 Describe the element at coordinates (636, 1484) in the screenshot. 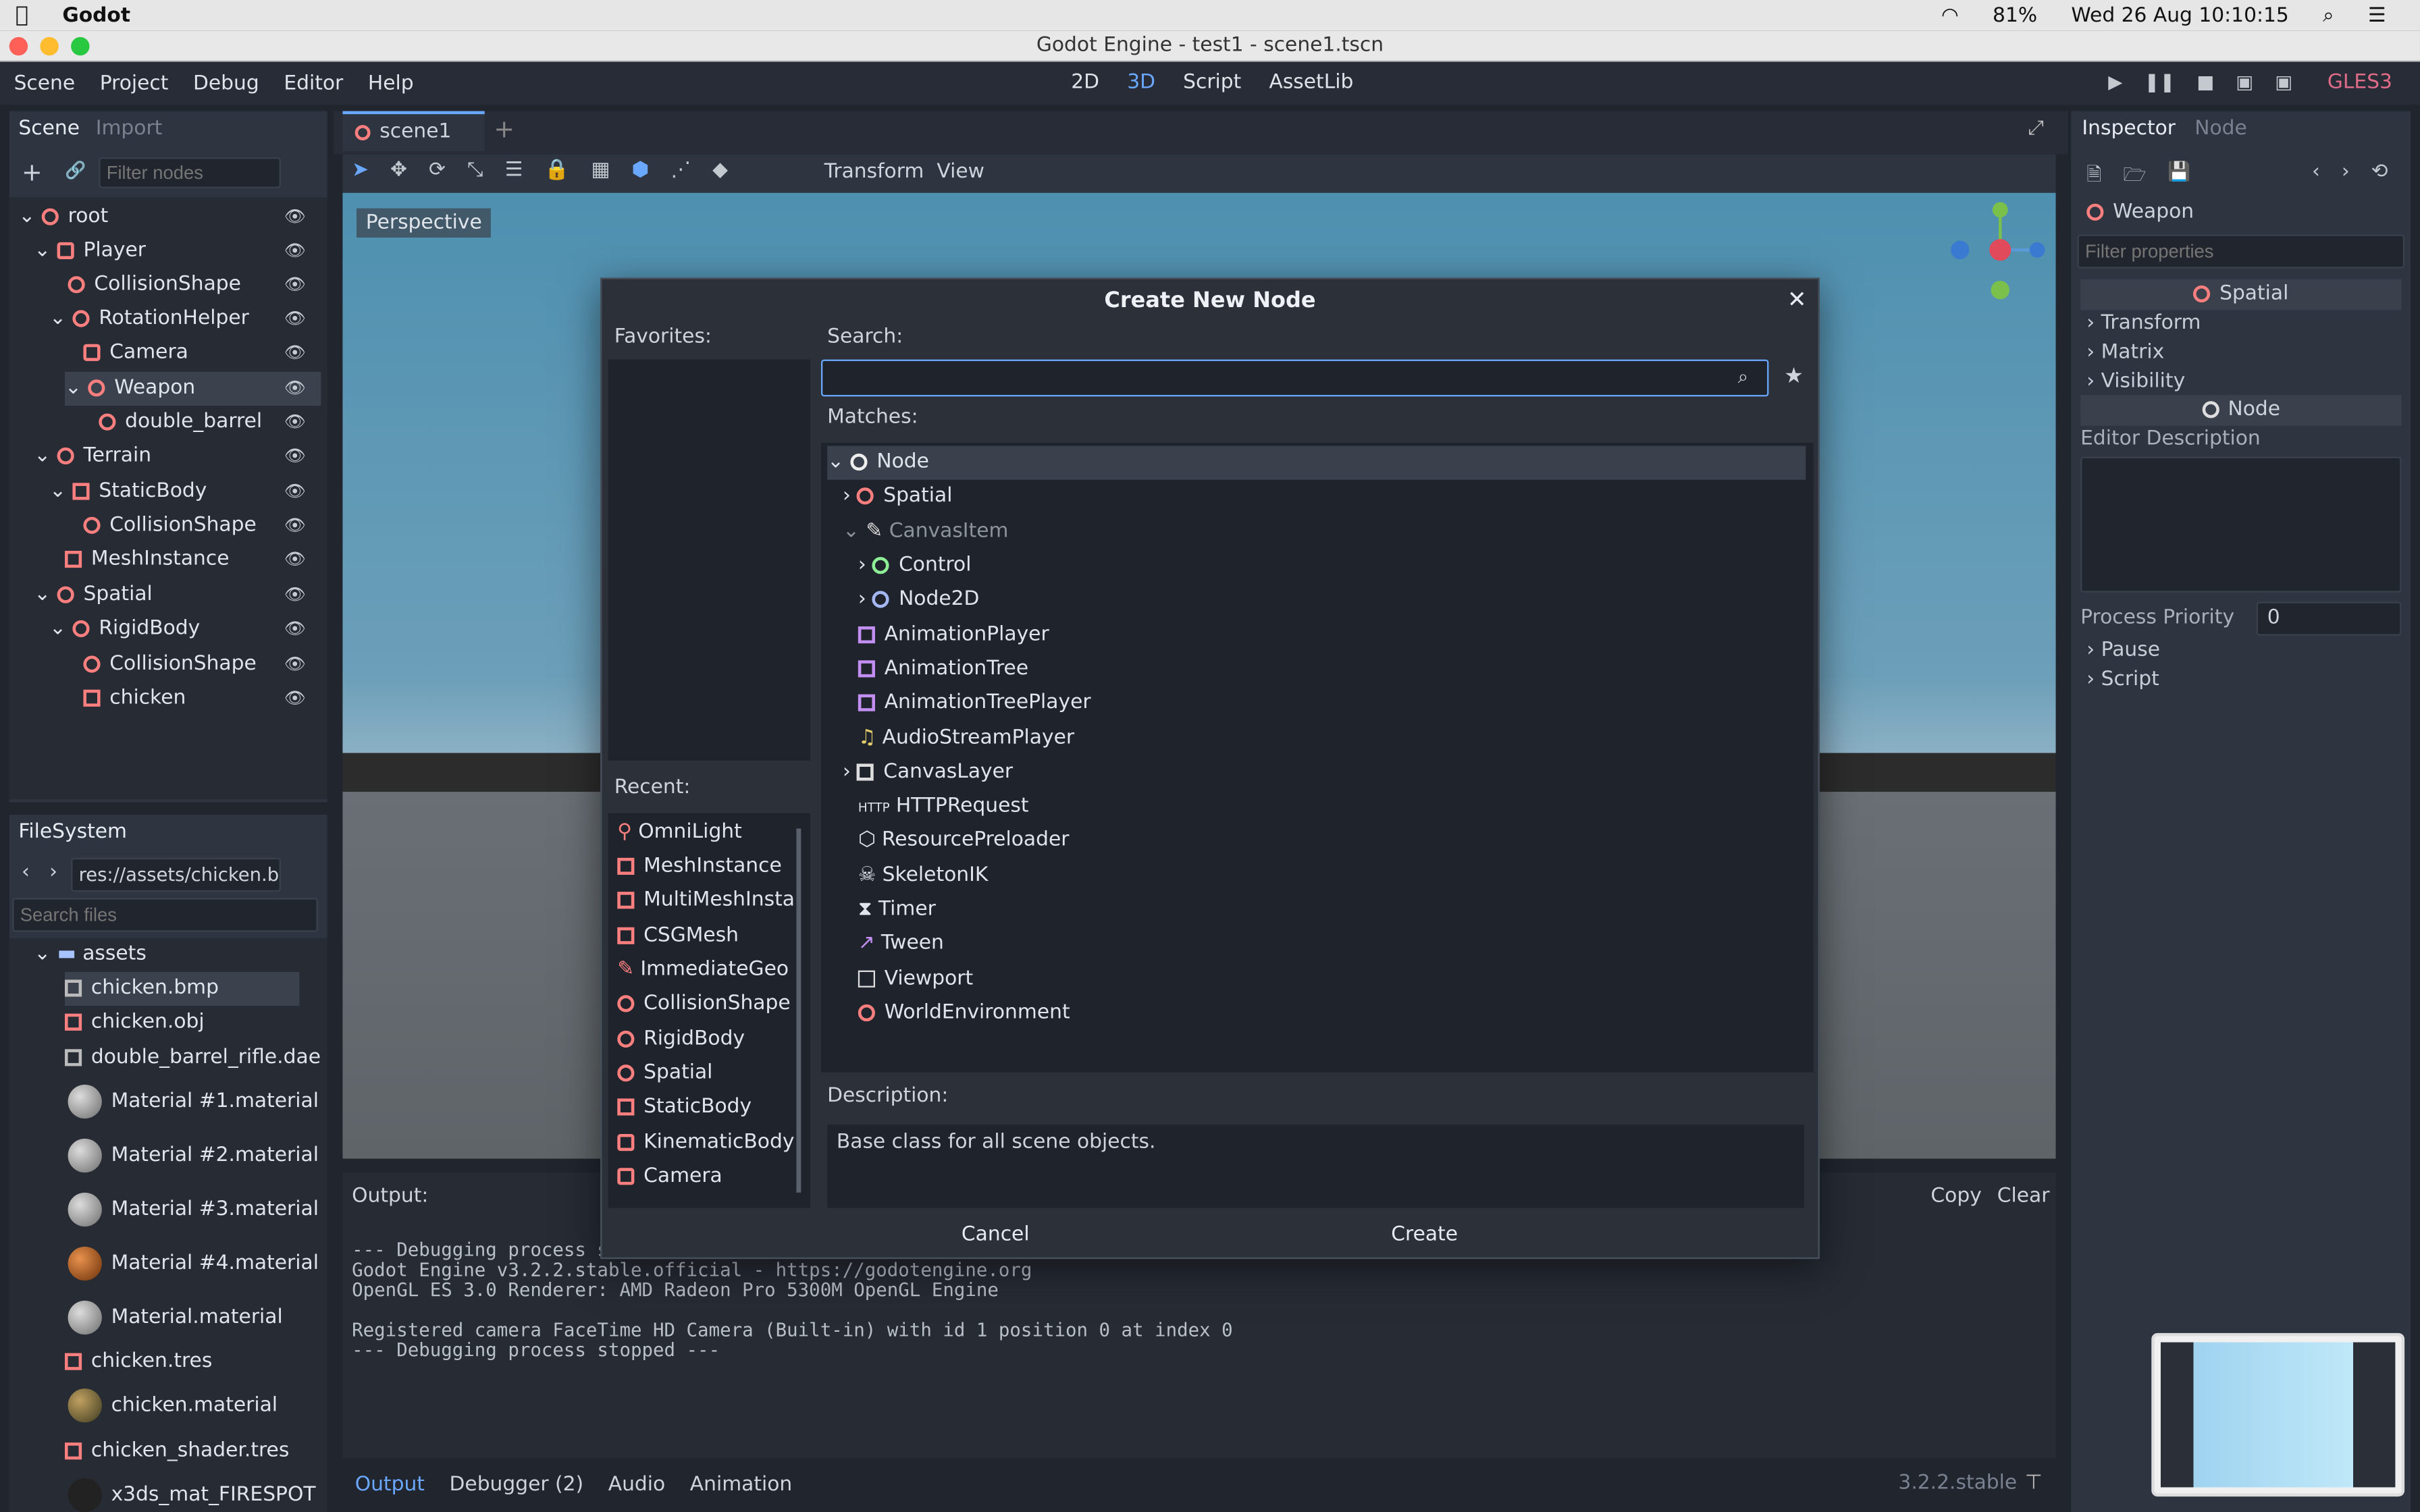

I see `bottom-tab-audio: Audio` at that location.